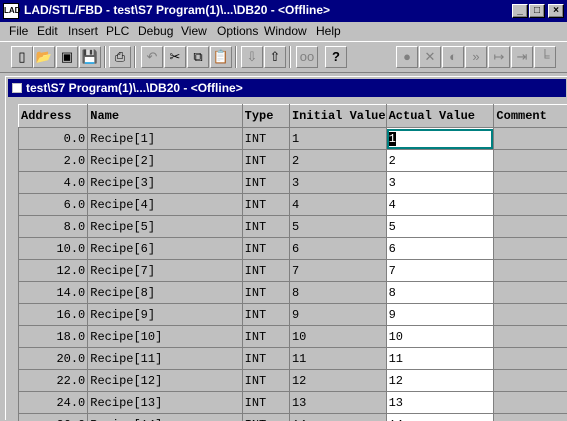 The width and height of the screenshot is (567, 421). Describe the element at coordinates (165, 116) in the screenshot. I see `column-header-name: Name` at that location.